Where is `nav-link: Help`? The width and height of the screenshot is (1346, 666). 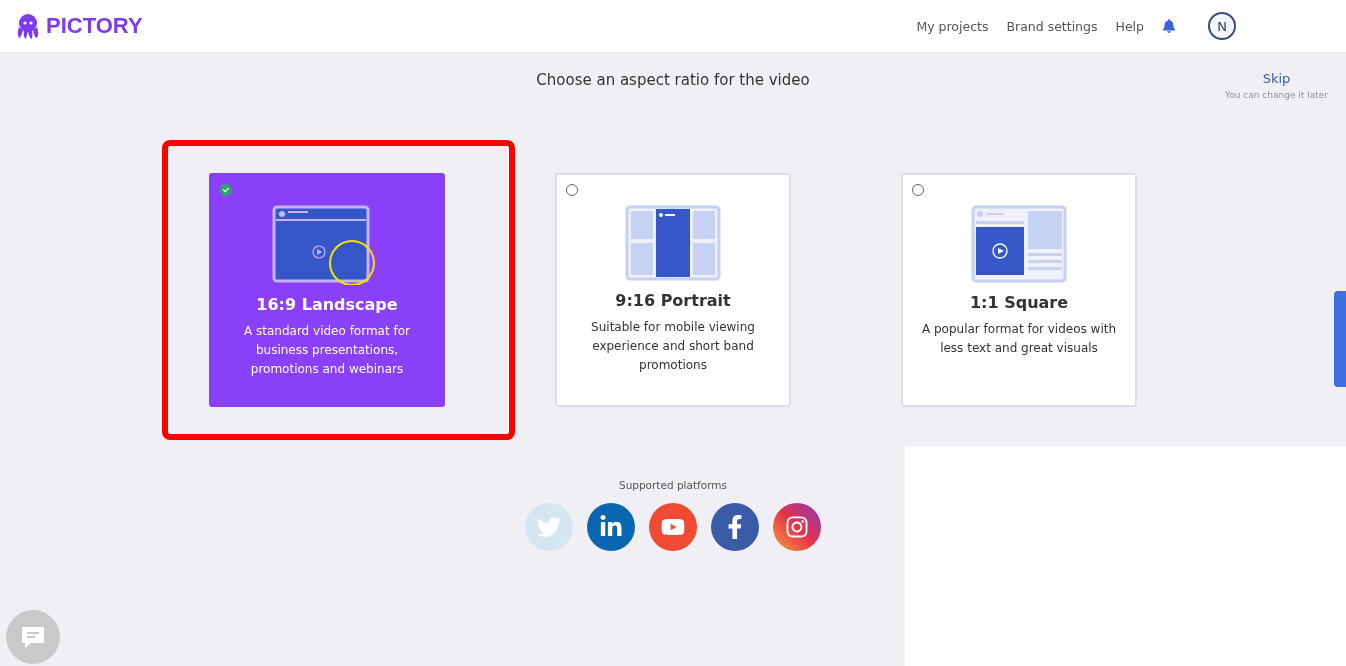
nav-link: Help is located at coordinates (1129, 26).